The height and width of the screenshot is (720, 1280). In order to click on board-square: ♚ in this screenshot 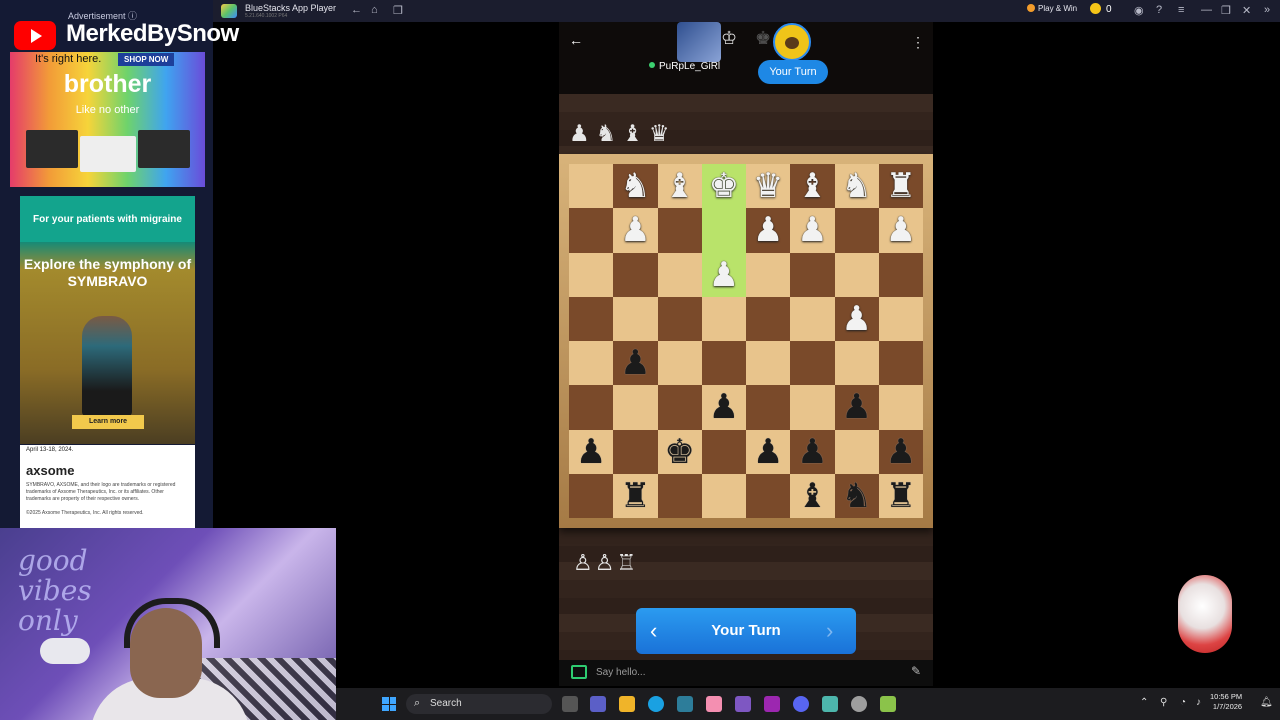, I will do `click(723, 186)`.